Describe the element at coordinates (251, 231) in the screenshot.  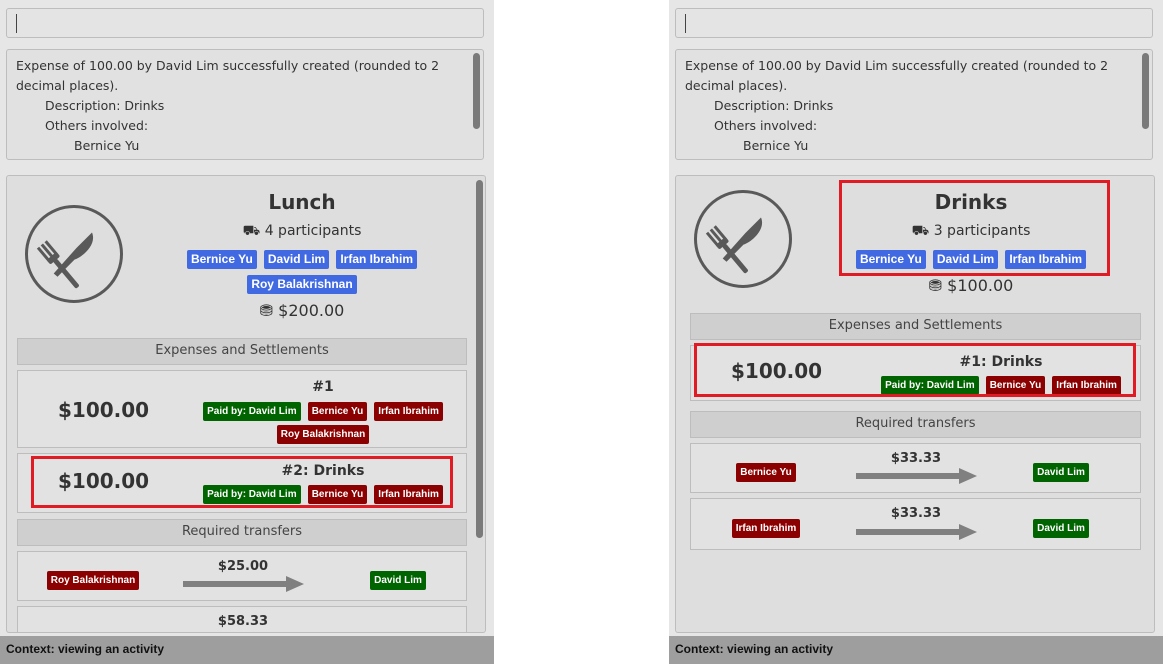
I see `people-icon: ⛟` at that location.